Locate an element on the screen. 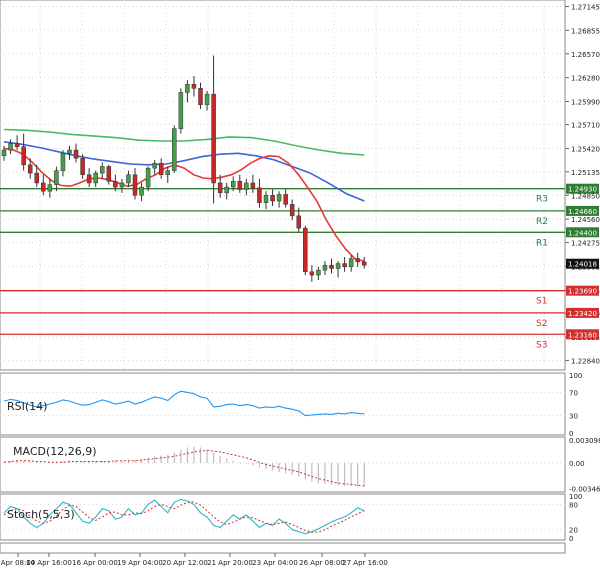  price-tick-label: 1.24560 is located at coordinates (585, 220).